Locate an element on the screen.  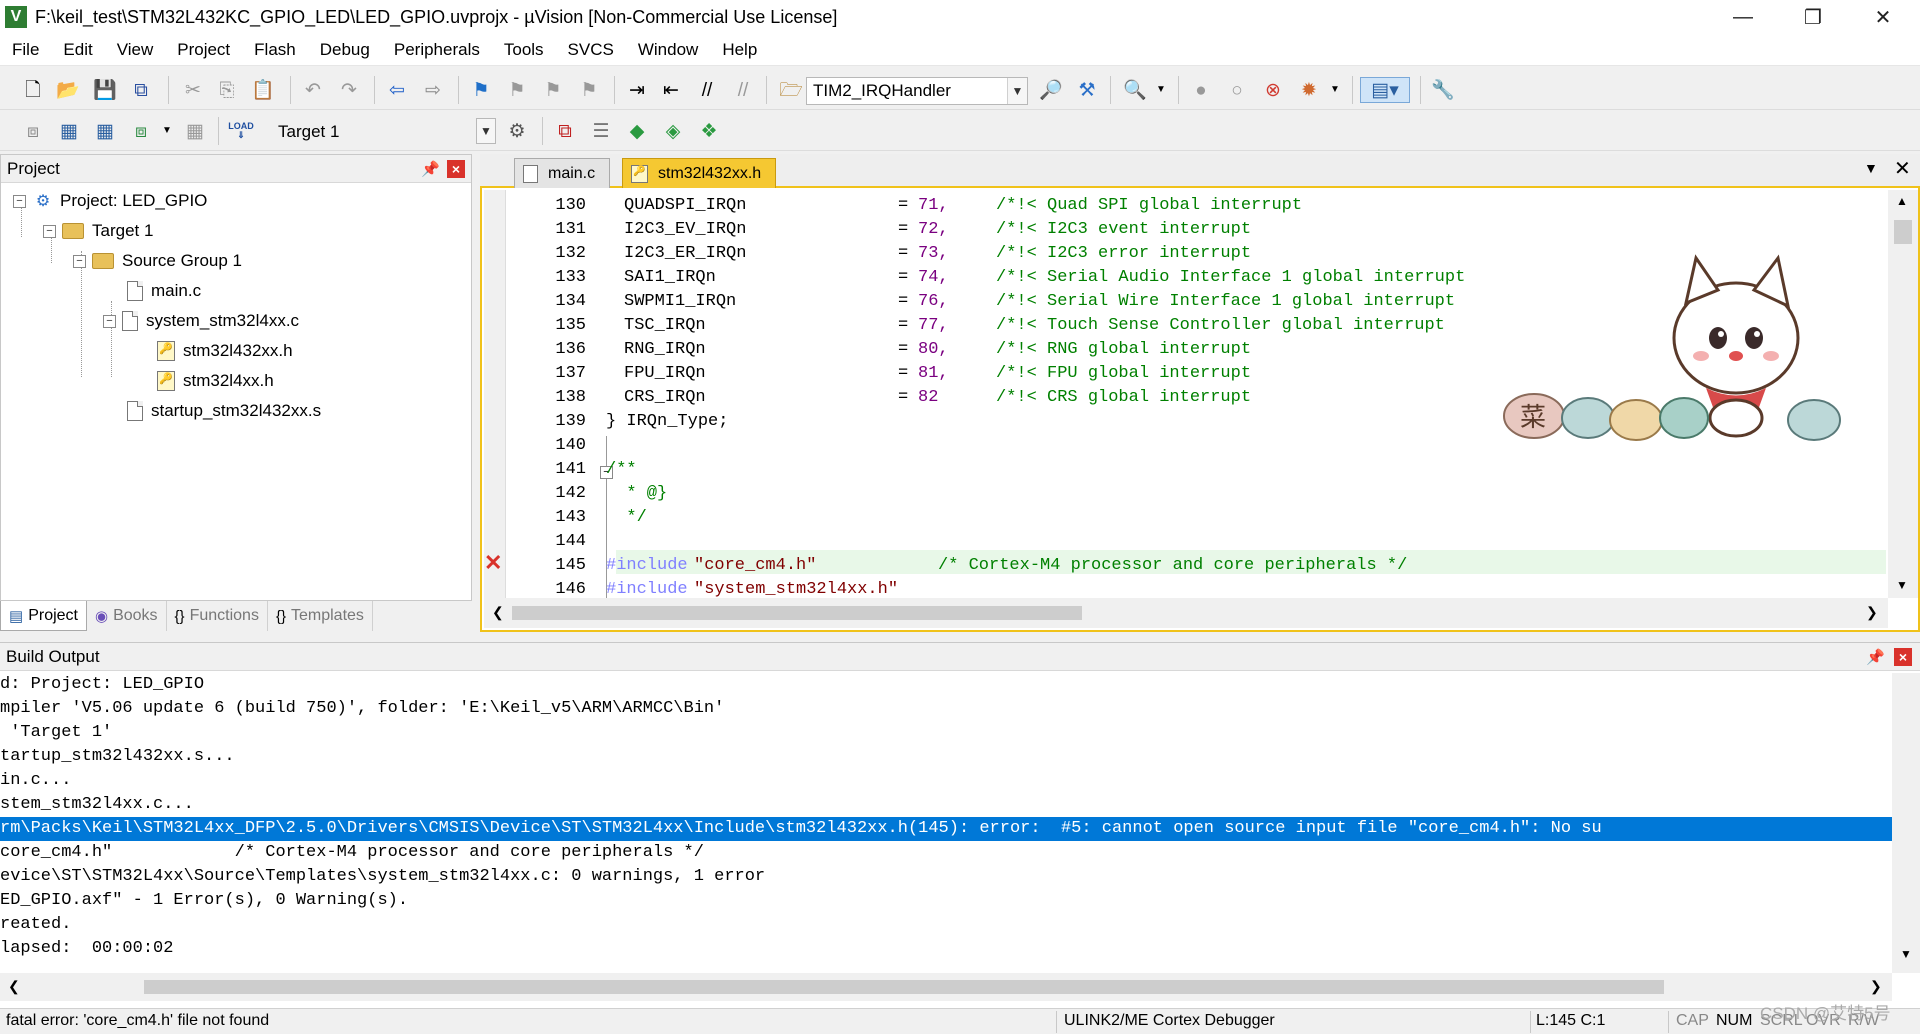
menu-debug: Debug is located at coordinates (345, 50).